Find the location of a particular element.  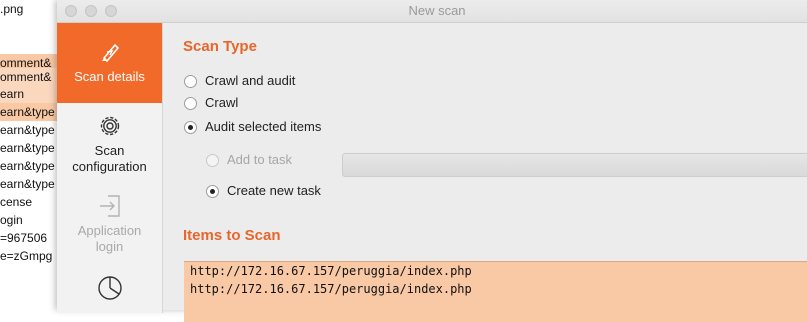

sidebar-item-label: Scan details is located at coordinates (109, 76).